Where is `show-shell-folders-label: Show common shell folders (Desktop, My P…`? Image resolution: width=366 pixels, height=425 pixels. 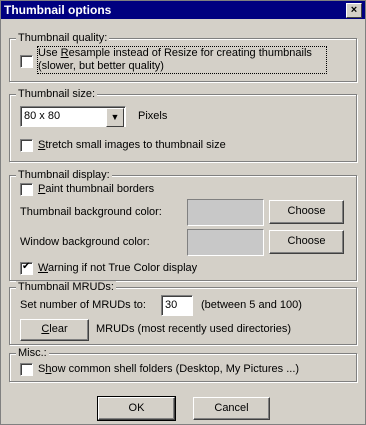
show-shell-folders-label: Show common shell folders (Desktop, My P… is located at coordinates (168, 369).